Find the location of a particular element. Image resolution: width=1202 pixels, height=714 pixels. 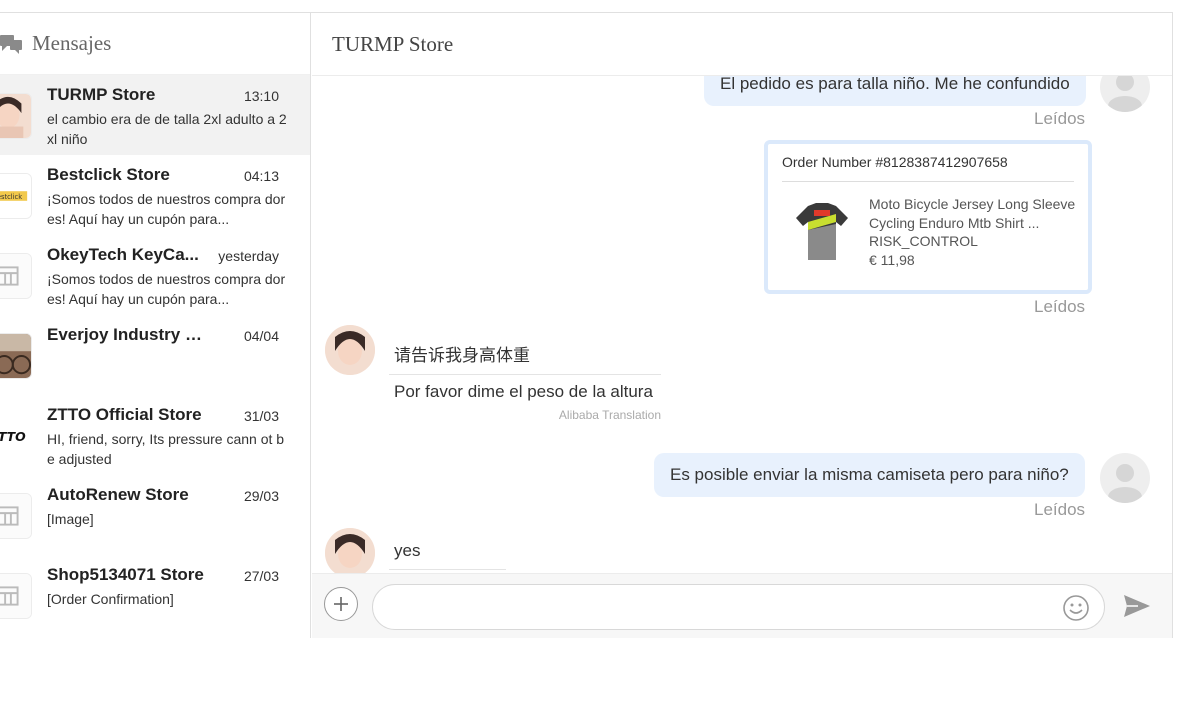

conversation-name: Bestclick Store is located at coordinates (108, 174).